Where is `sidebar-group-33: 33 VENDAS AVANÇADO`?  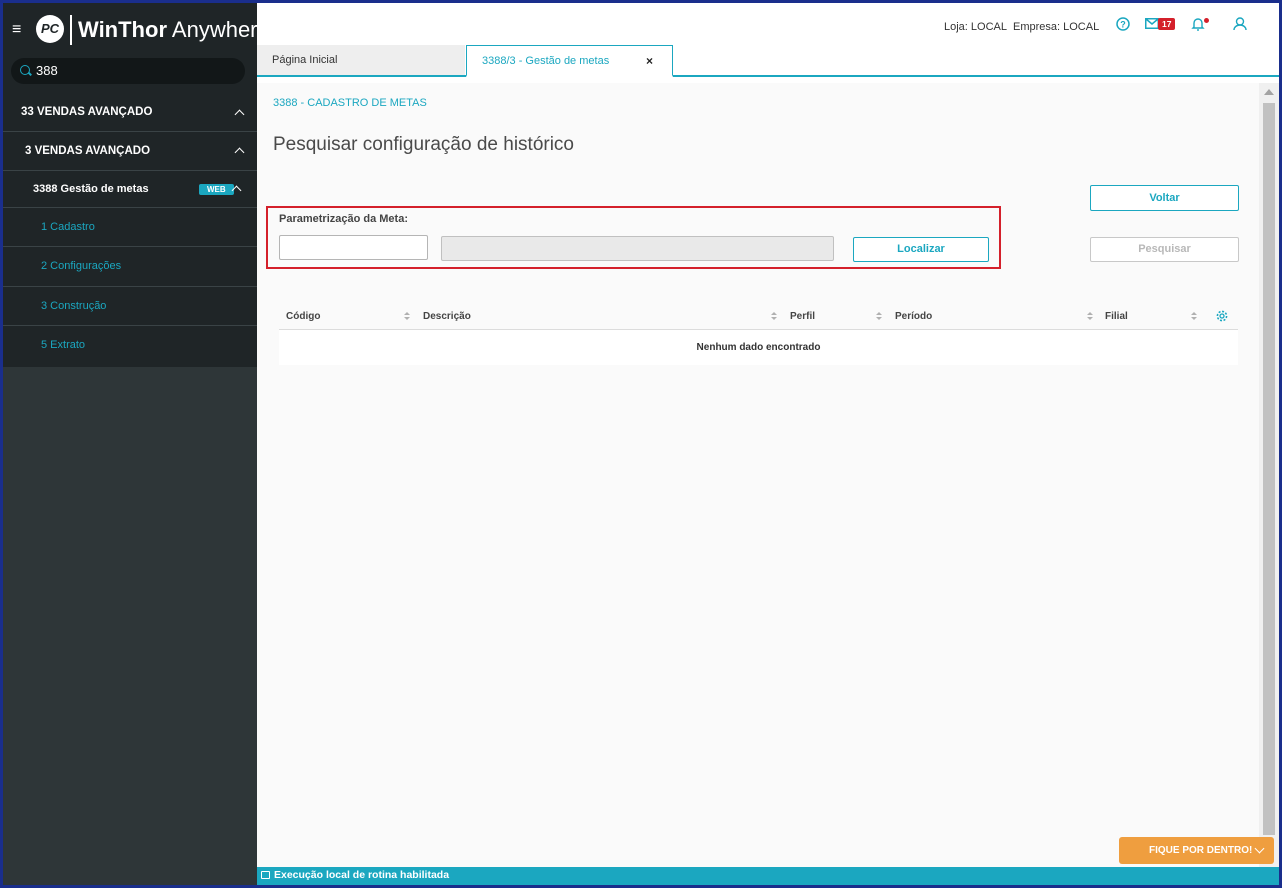 sidebar-group-33: 33 VENDAS AVANÇADO is located at coordinates (130, 114).